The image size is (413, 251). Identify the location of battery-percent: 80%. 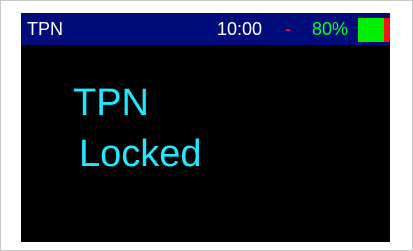
(330, 29).